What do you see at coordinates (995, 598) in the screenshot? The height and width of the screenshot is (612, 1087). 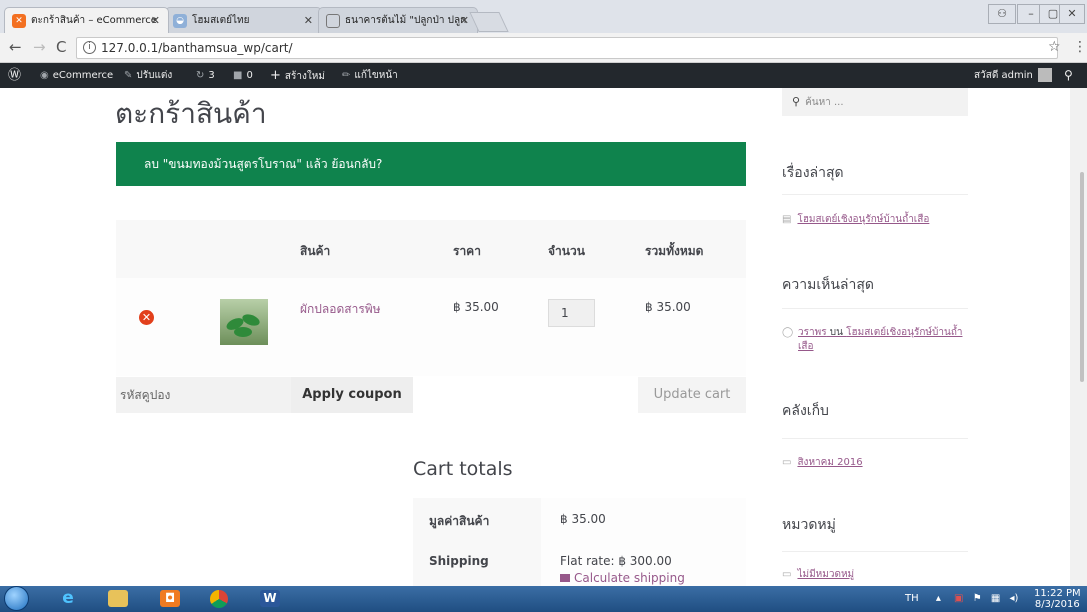 I see `display-icon: ▦` at bounding box center [995, 598].